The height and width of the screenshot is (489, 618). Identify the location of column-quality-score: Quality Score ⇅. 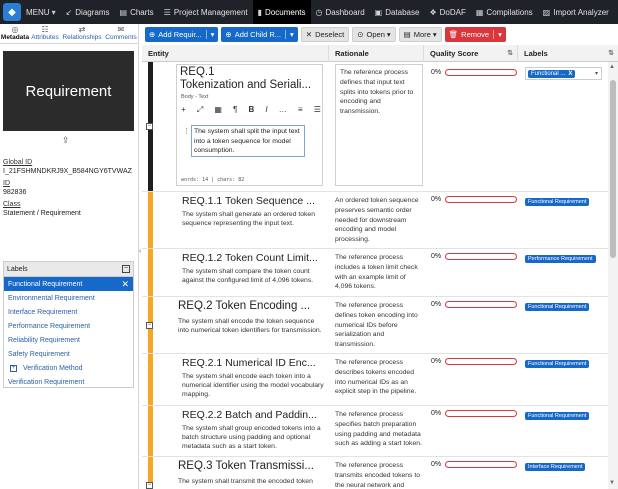
(471, 53).